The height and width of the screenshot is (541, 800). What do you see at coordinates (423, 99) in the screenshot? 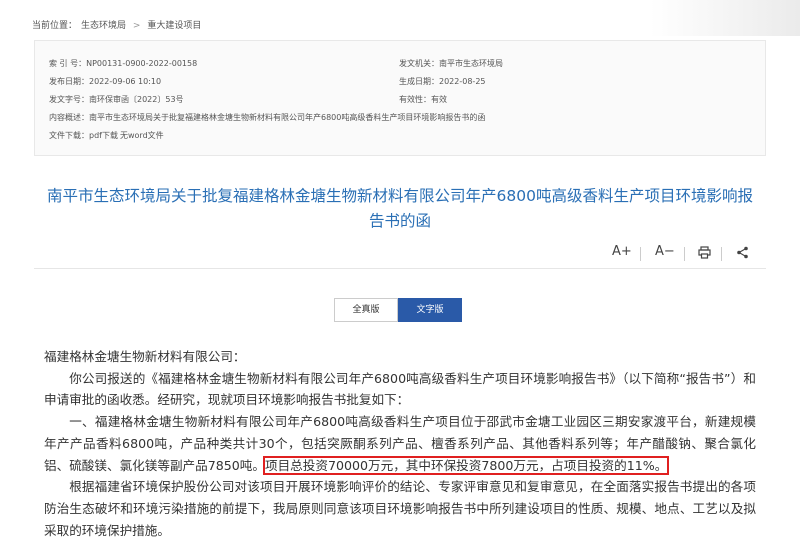
I see `meta-validity: 有效性：有效` at bounding box center [423, 99].